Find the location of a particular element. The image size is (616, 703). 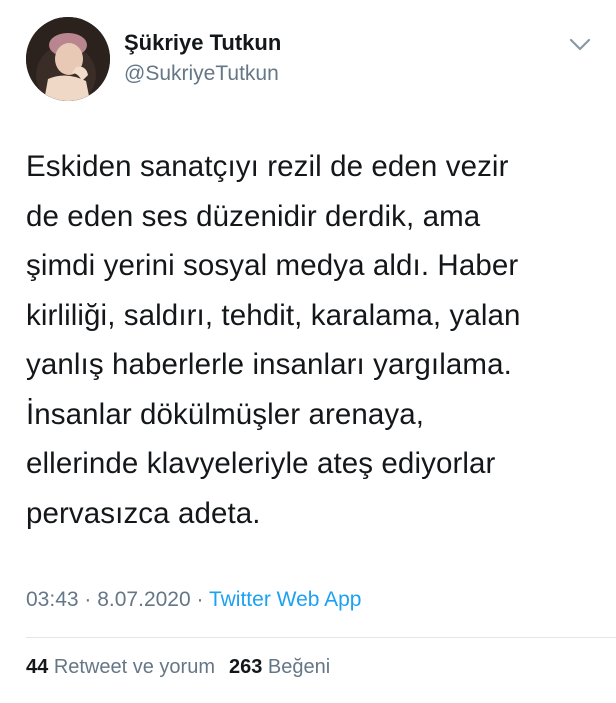

tweet-stats: 44 Retweet ve yorum 263 Beğeni is located at coordinates (178, 667).